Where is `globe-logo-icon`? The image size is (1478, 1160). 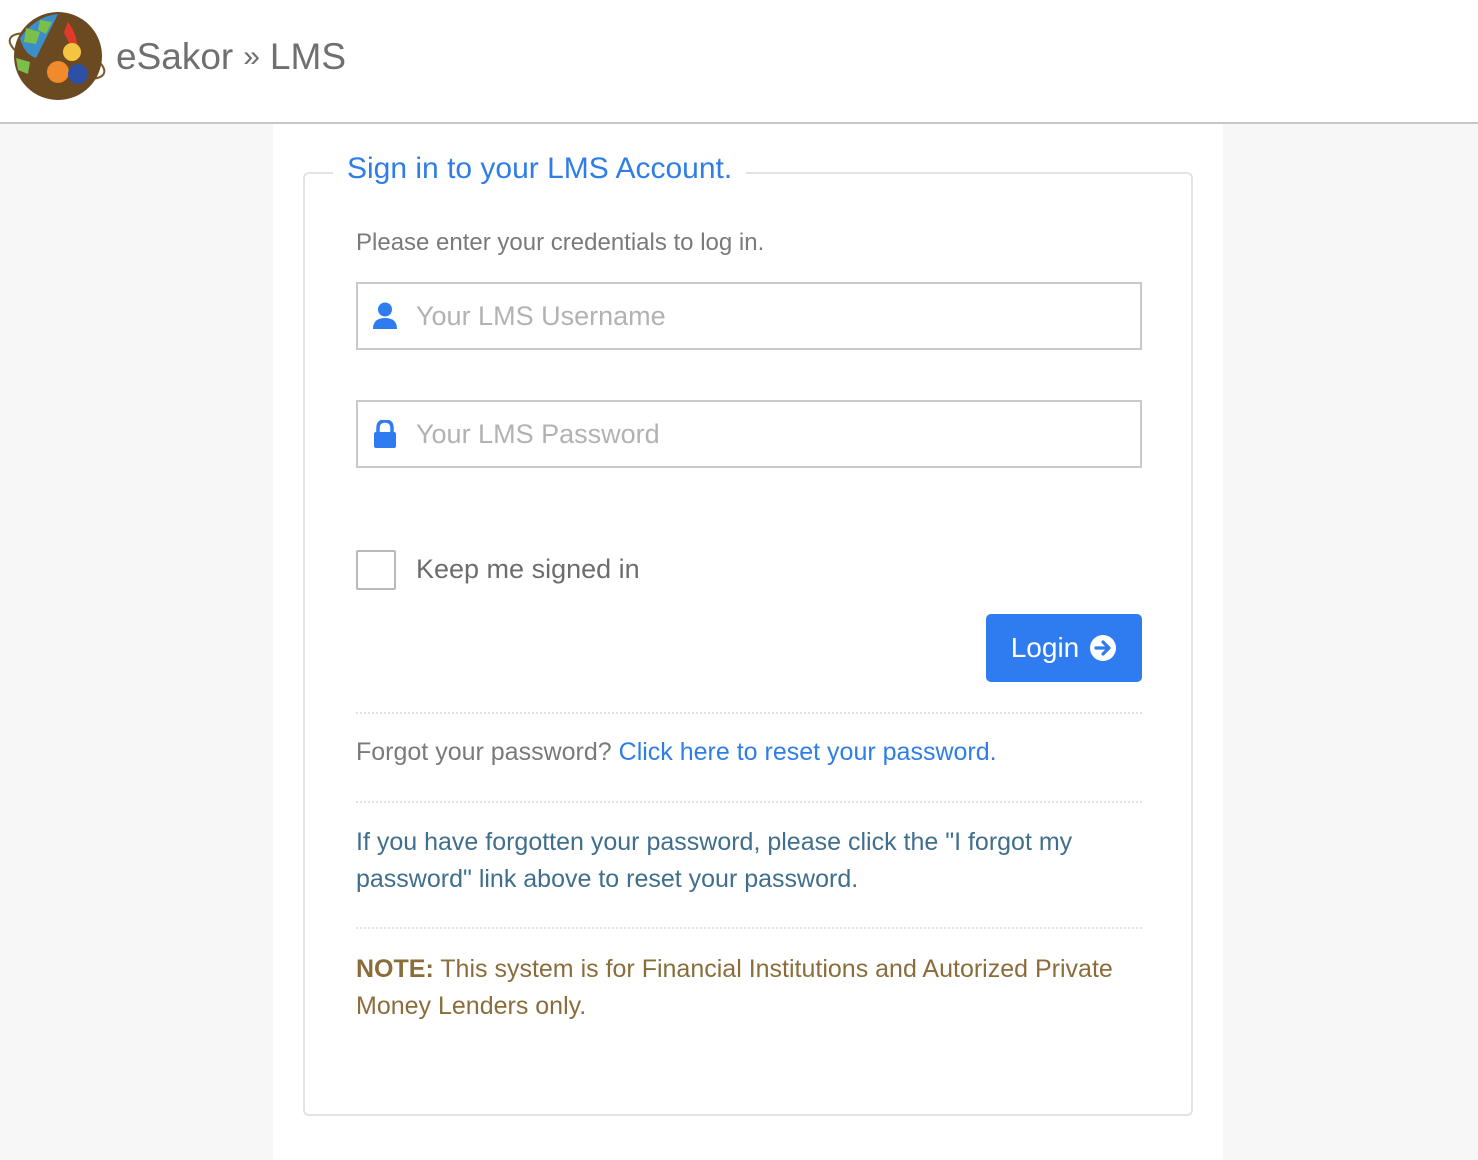 globe-logo-icon is located at coordinates (57, 56).